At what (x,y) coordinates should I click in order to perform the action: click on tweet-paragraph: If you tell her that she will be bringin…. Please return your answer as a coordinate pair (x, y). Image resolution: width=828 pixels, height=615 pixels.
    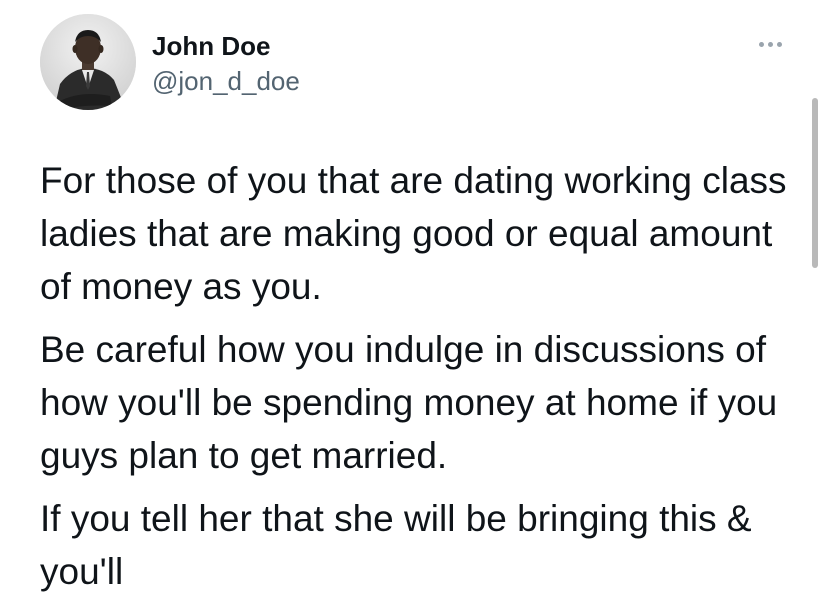
    Looking at the image, I should click on (396, 545).